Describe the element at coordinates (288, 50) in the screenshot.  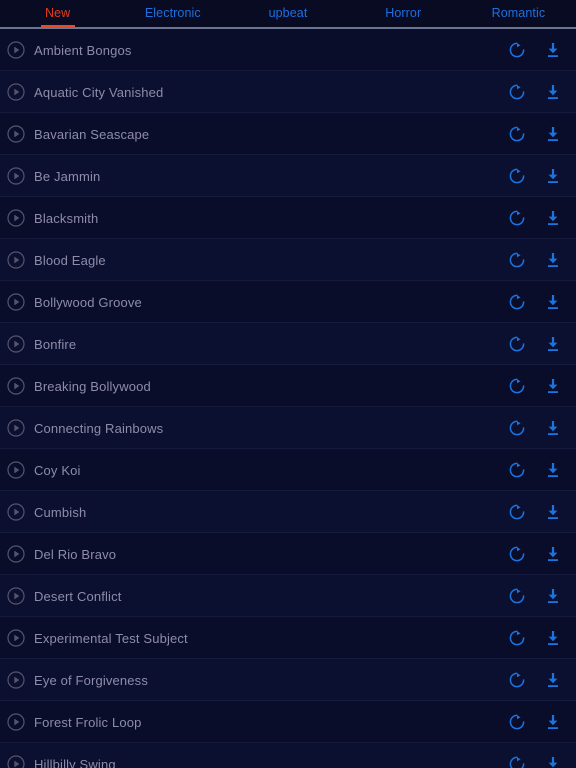
I see `table-row: Ambient Bongos` at that location.